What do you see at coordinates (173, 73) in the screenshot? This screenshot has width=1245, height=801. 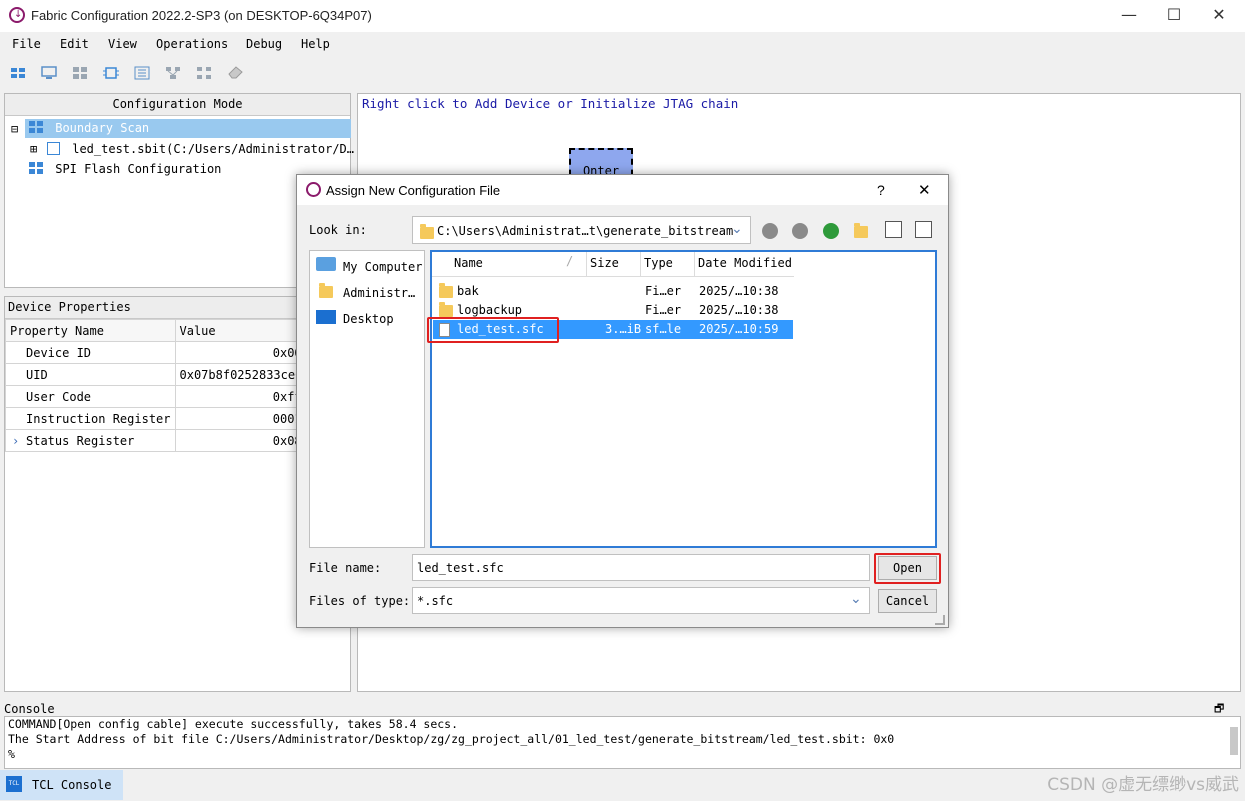 I see `network-icon` at bounding box center [173, 73].